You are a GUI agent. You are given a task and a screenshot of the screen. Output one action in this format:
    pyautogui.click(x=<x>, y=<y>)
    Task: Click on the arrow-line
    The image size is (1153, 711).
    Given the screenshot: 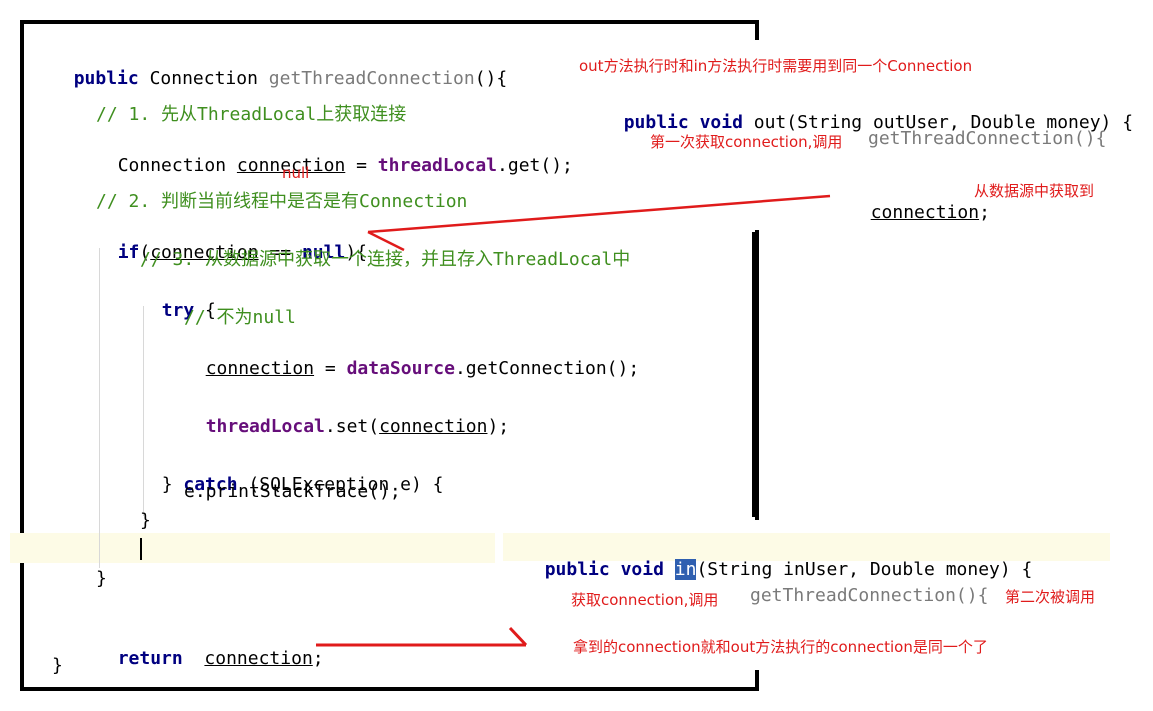 What is the action you would take?
    pyautogui.click(x=599, y=214)
    